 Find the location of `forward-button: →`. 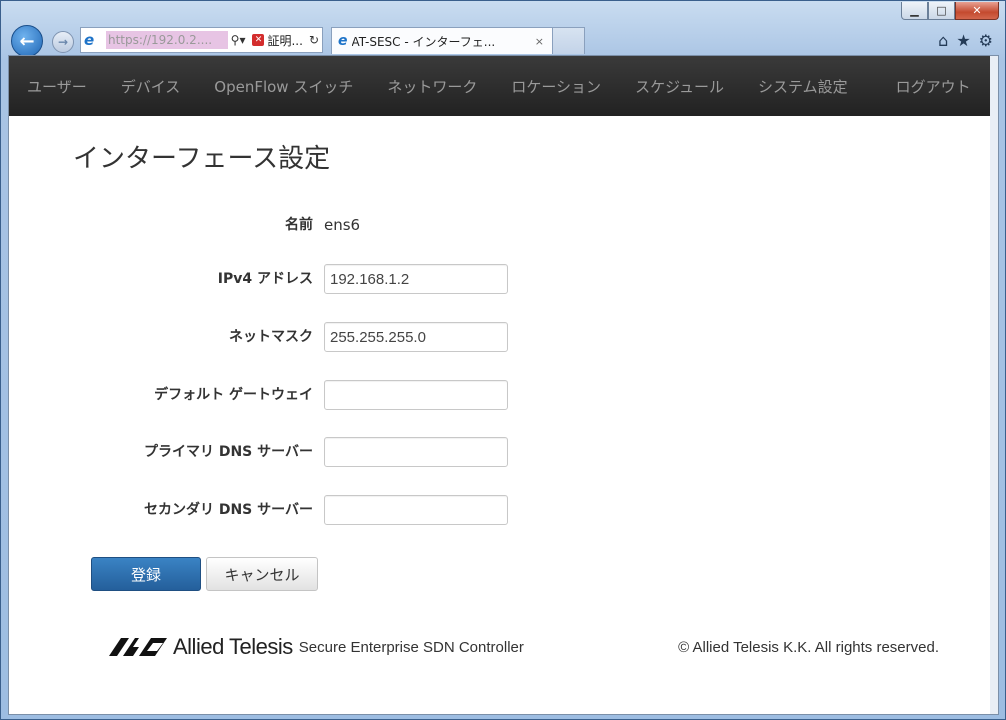

forward-button: → is located at coordinates (63, 42).